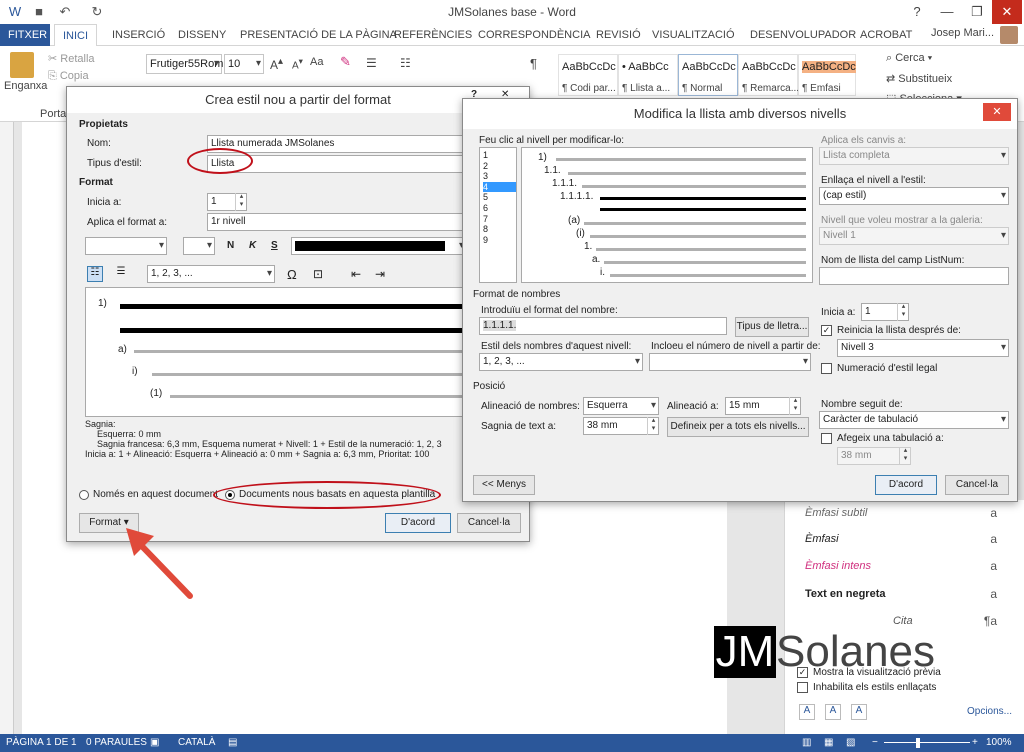 The image size is (1024, 752). Describe the element at coordinates (22, 65) in the screenshot. I see `paste-icon` at that location.